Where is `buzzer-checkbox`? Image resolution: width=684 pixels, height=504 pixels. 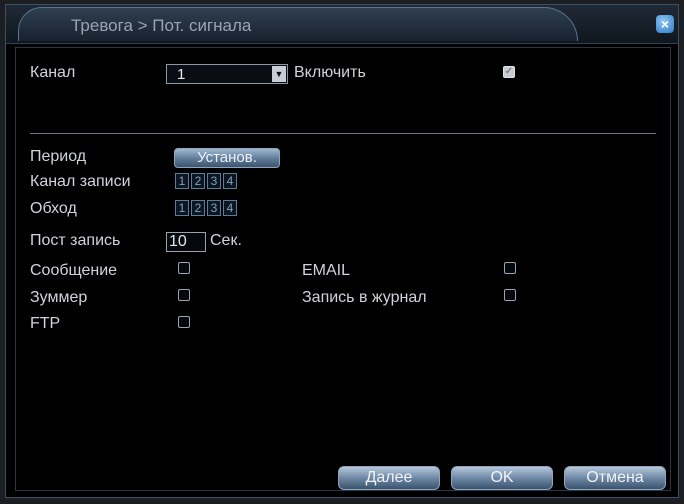 buzzer-checkbox is located at coordinates (184, 295).